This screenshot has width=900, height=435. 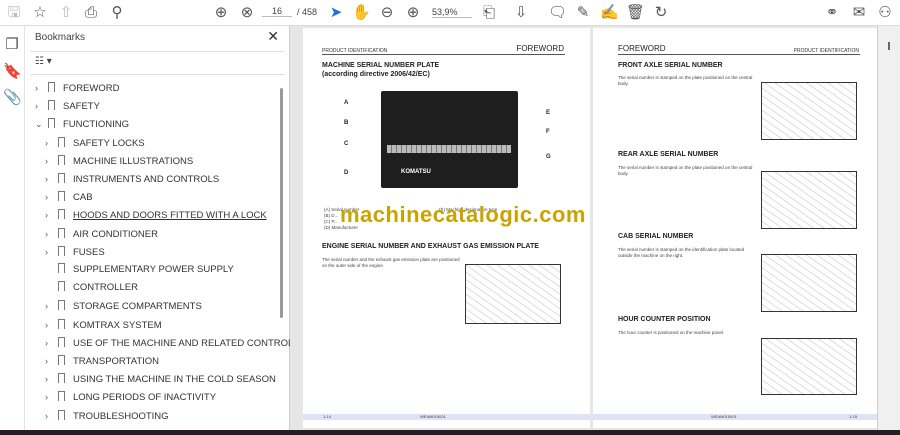 What do you see at coordinates (60, 37) in the screenshot?
I see `panel-title: Bookmarks` at bounding box center [60, 37].